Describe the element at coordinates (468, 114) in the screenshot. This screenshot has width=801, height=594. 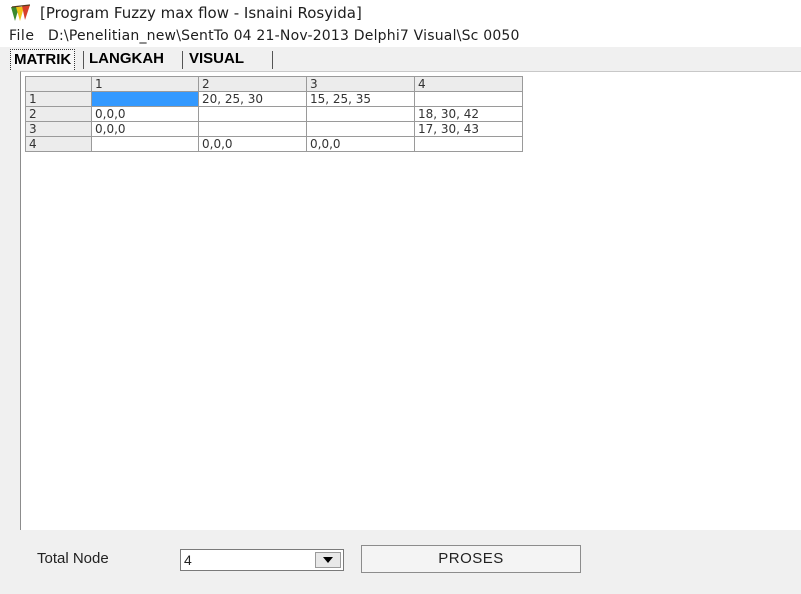
I see `grid-cell: 18, 30, 42` at that location.